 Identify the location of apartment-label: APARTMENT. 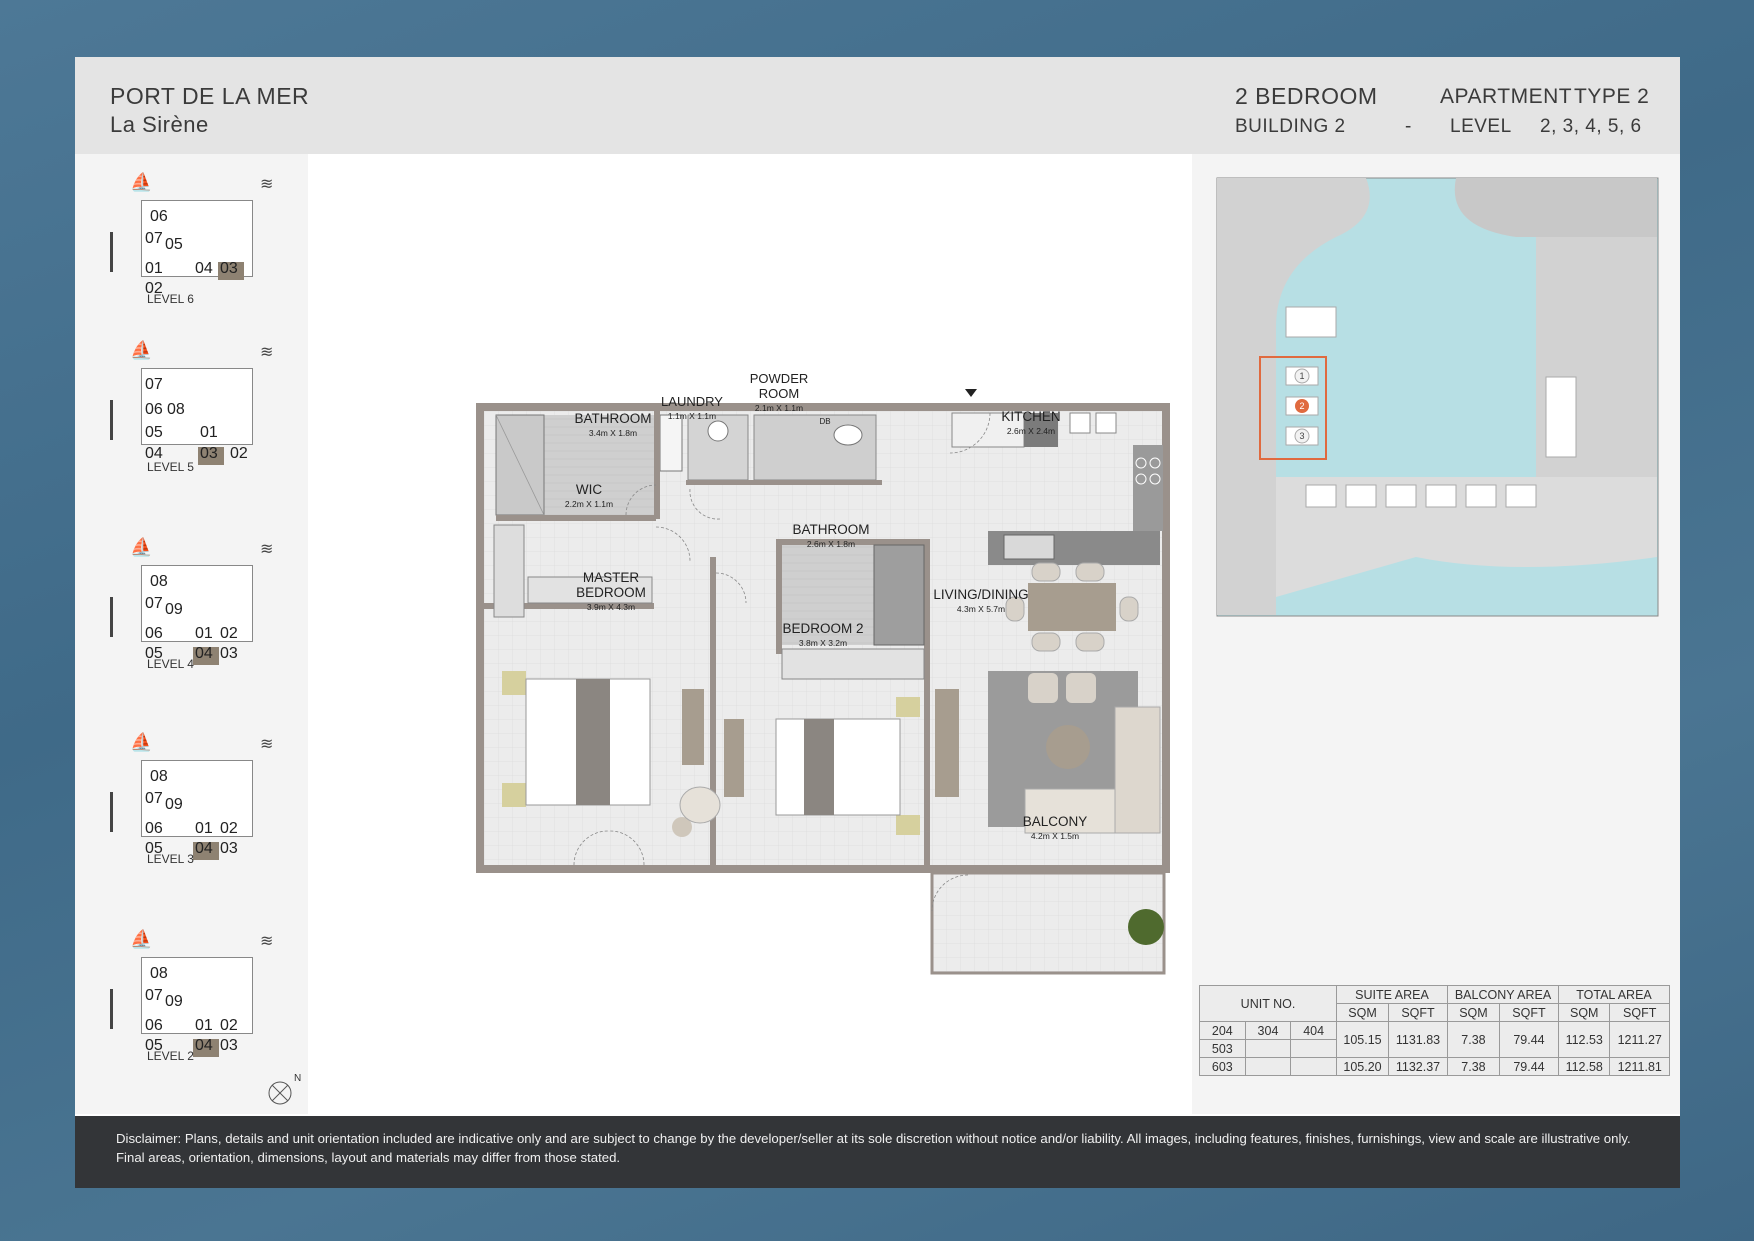
(1506, 96).